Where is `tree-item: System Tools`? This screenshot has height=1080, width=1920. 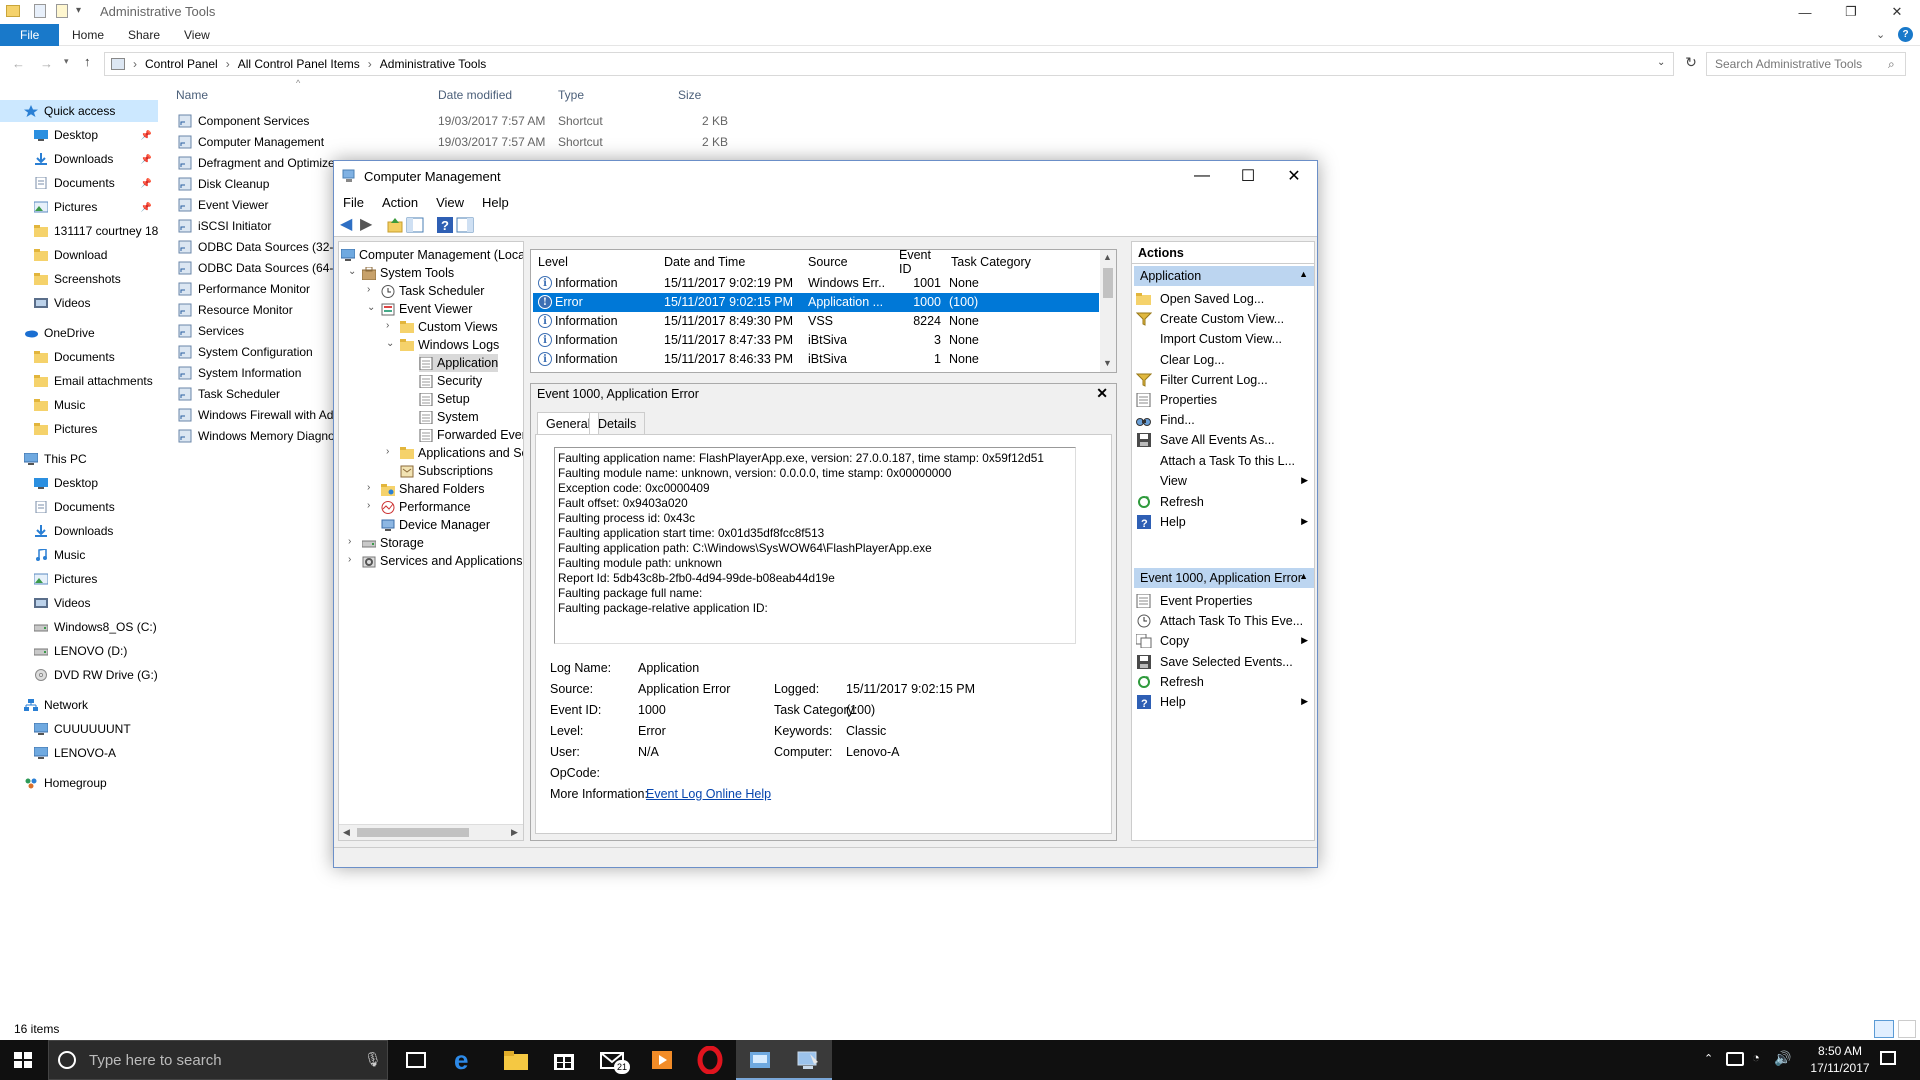 tree-item: System Tools is located at coordinates (408, 273).